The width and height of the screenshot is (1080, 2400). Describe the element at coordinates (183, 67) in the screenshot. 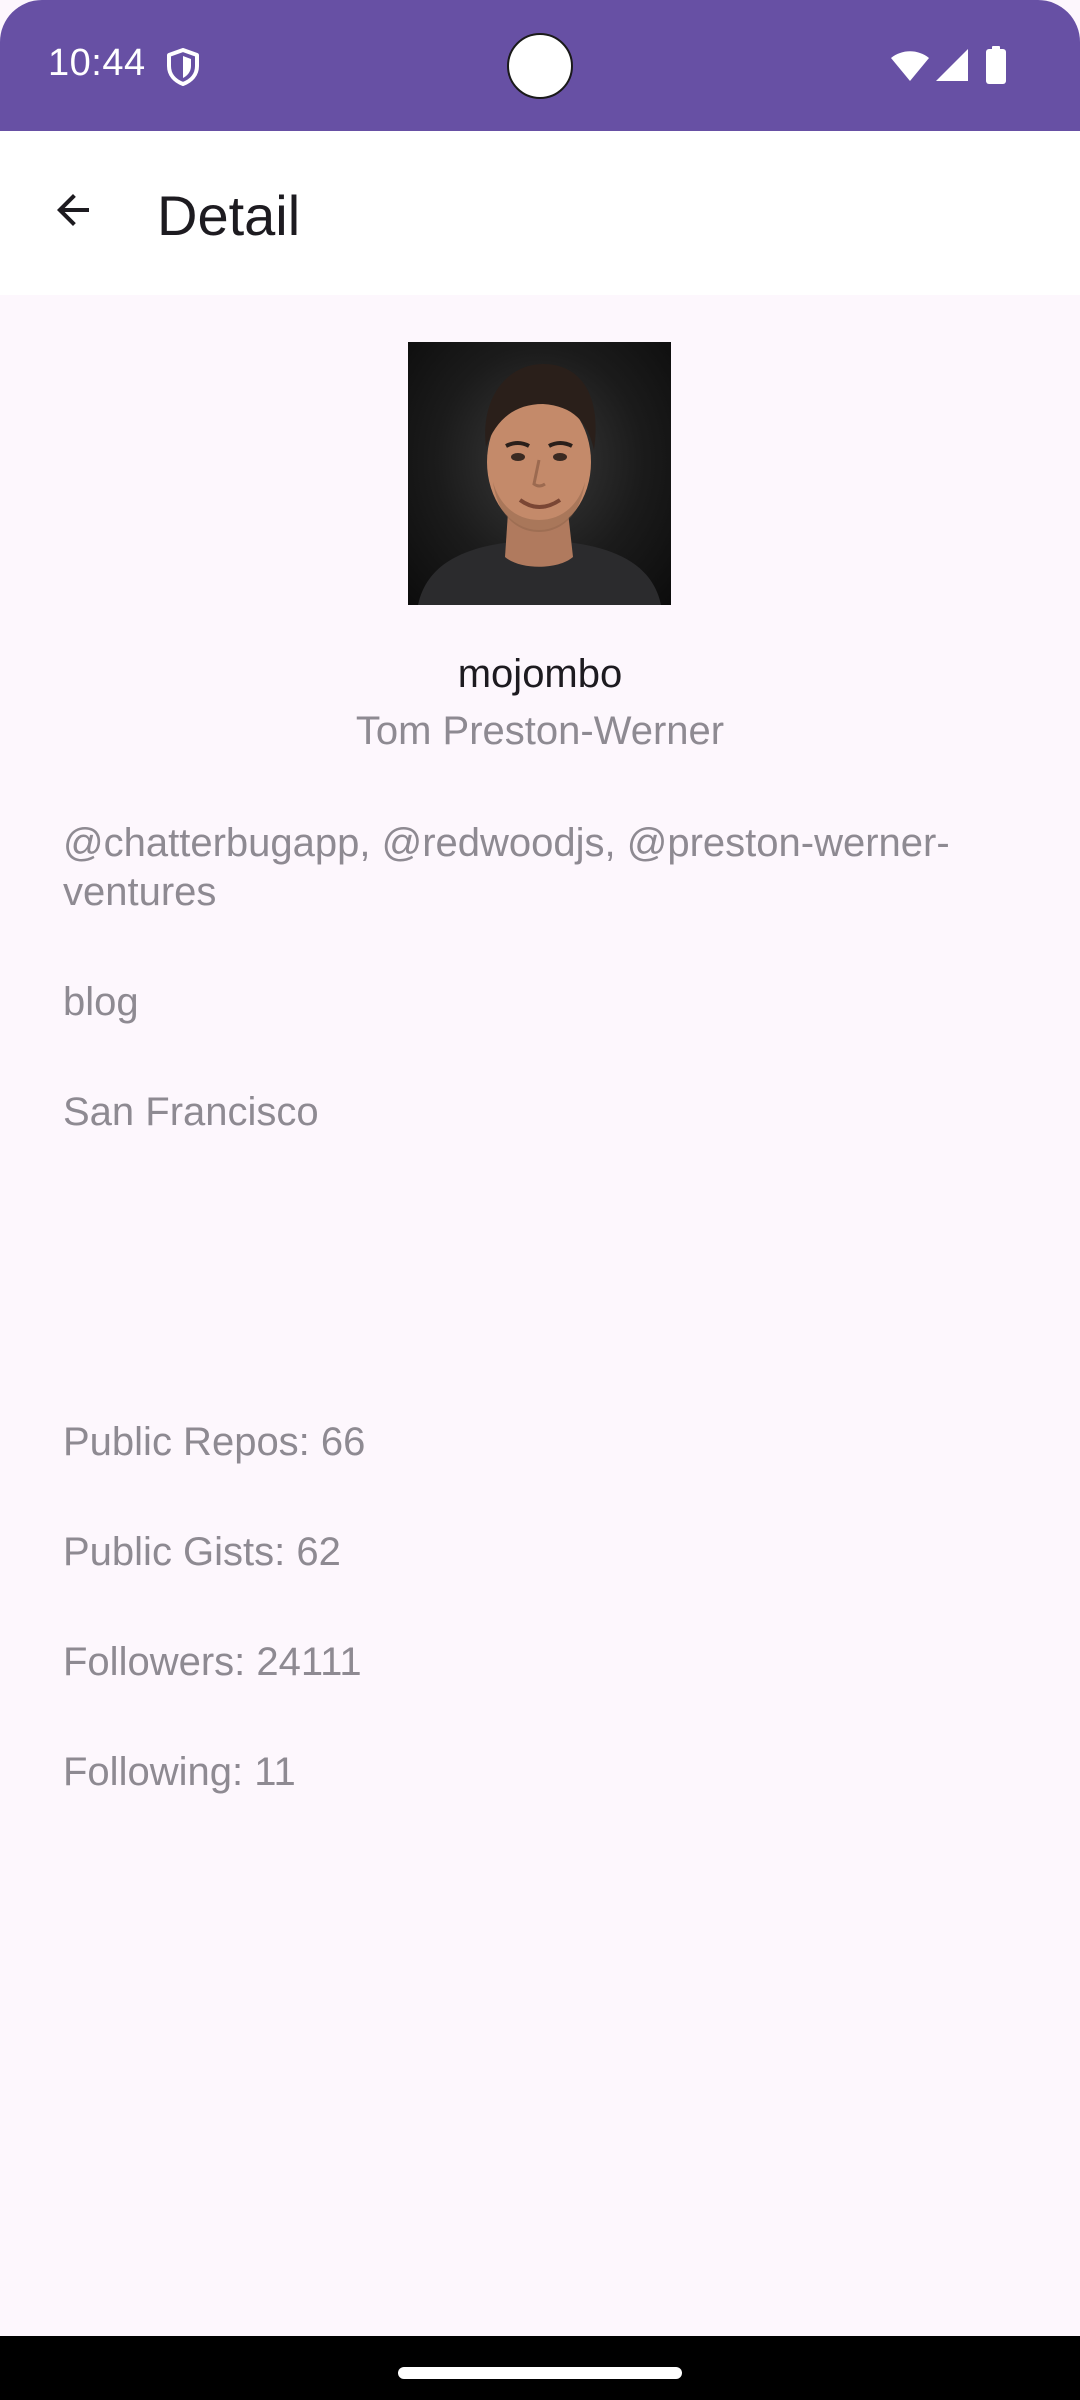

I see `shield-icon` at that location.